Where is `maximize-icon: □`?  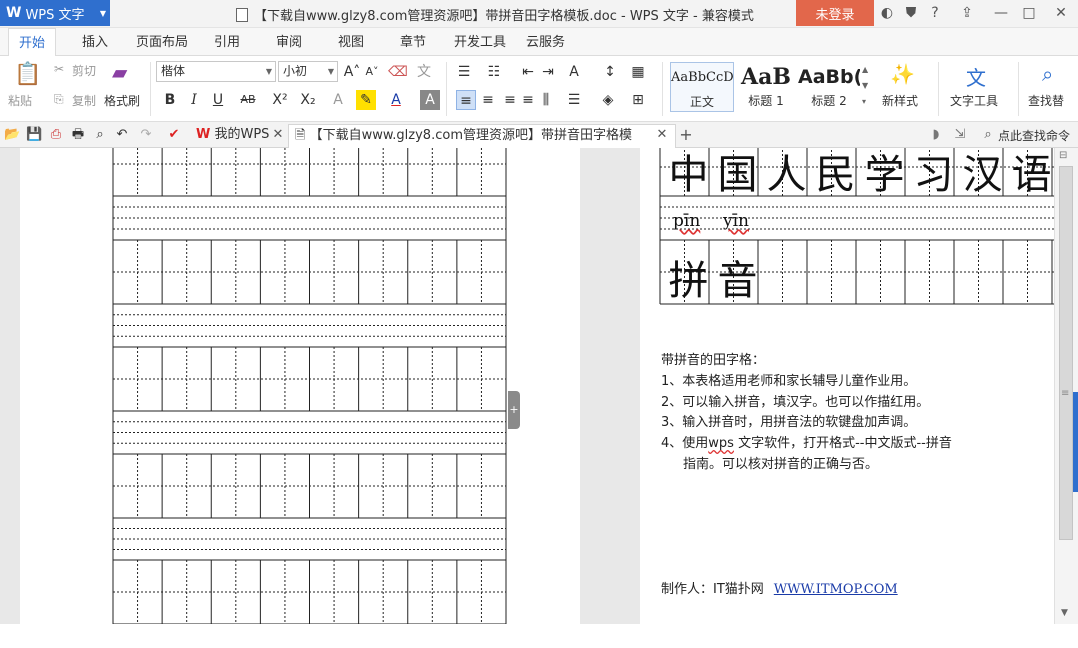 maximize-icon: □ is located at coordinates (1029, 13).